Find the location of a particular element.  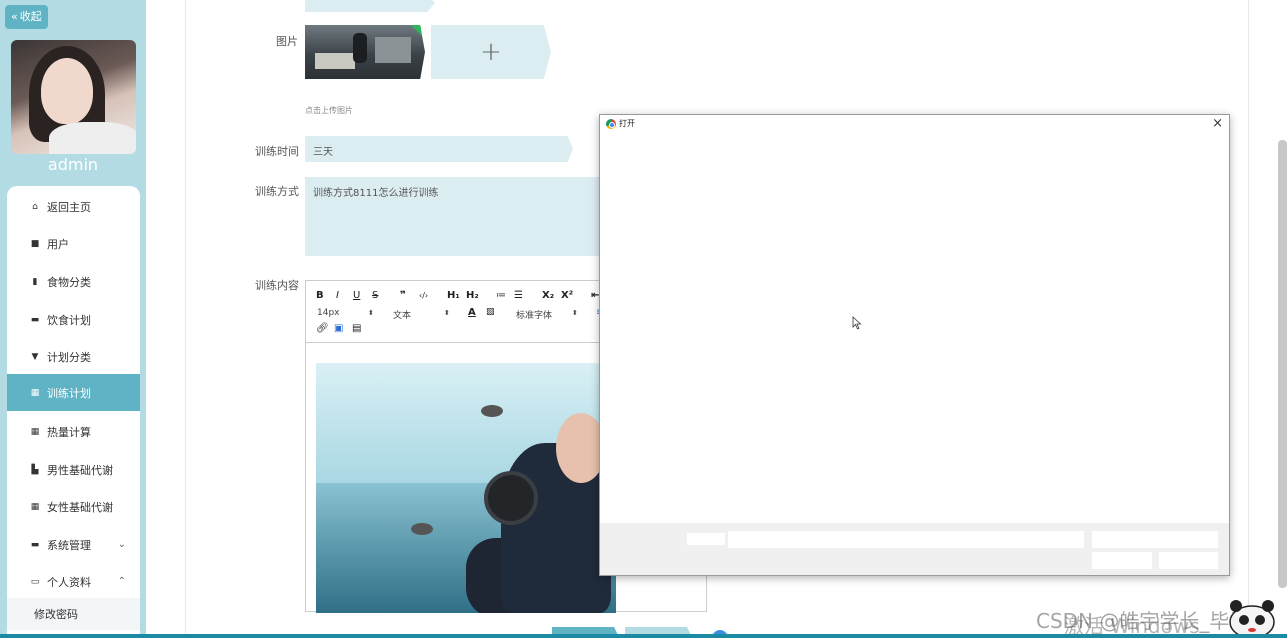

superscript-button: X² is located at coordinates (567, 295).